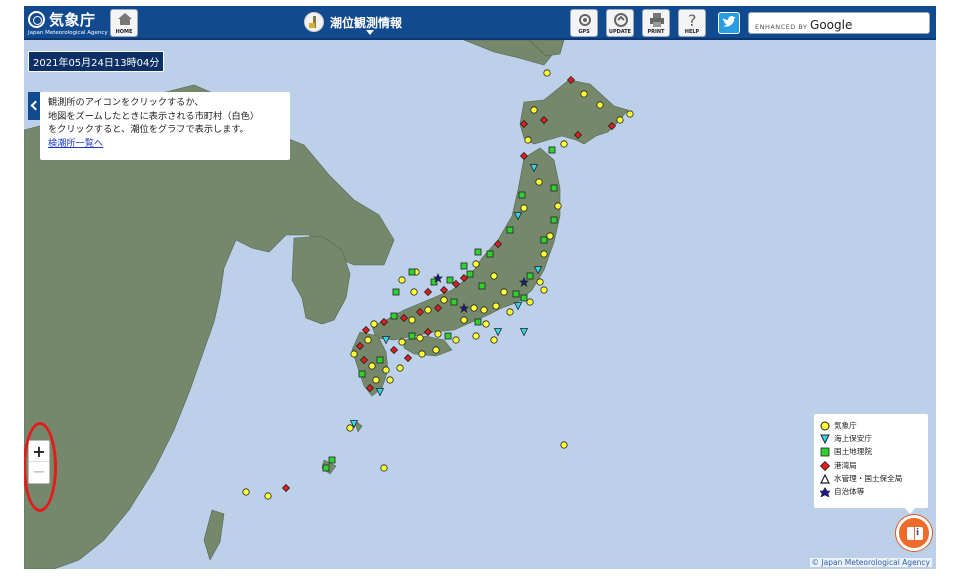  I want to click on collapse-panel-button, so click(34, 106).